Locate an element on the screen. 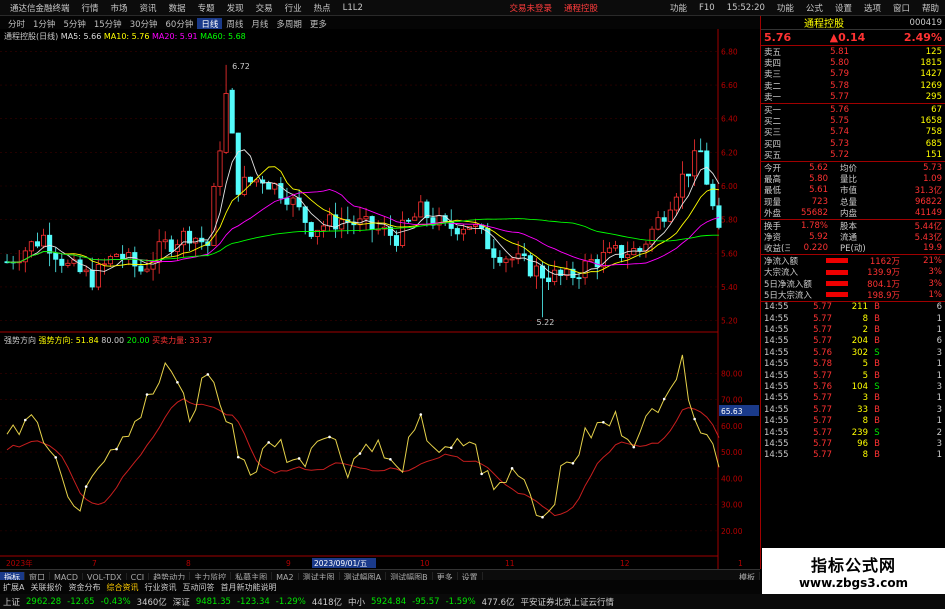  watermark: 指标公式网 www.zbgs3.com is located at coordinates (853, 571).